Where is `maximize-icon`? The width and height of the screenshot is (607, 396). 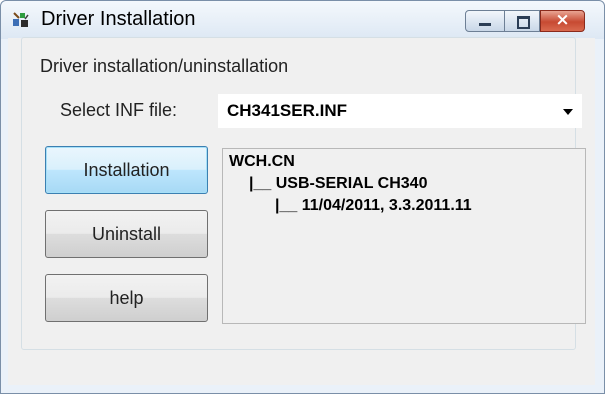 maximize-icon is located at coordinates (523, 22).